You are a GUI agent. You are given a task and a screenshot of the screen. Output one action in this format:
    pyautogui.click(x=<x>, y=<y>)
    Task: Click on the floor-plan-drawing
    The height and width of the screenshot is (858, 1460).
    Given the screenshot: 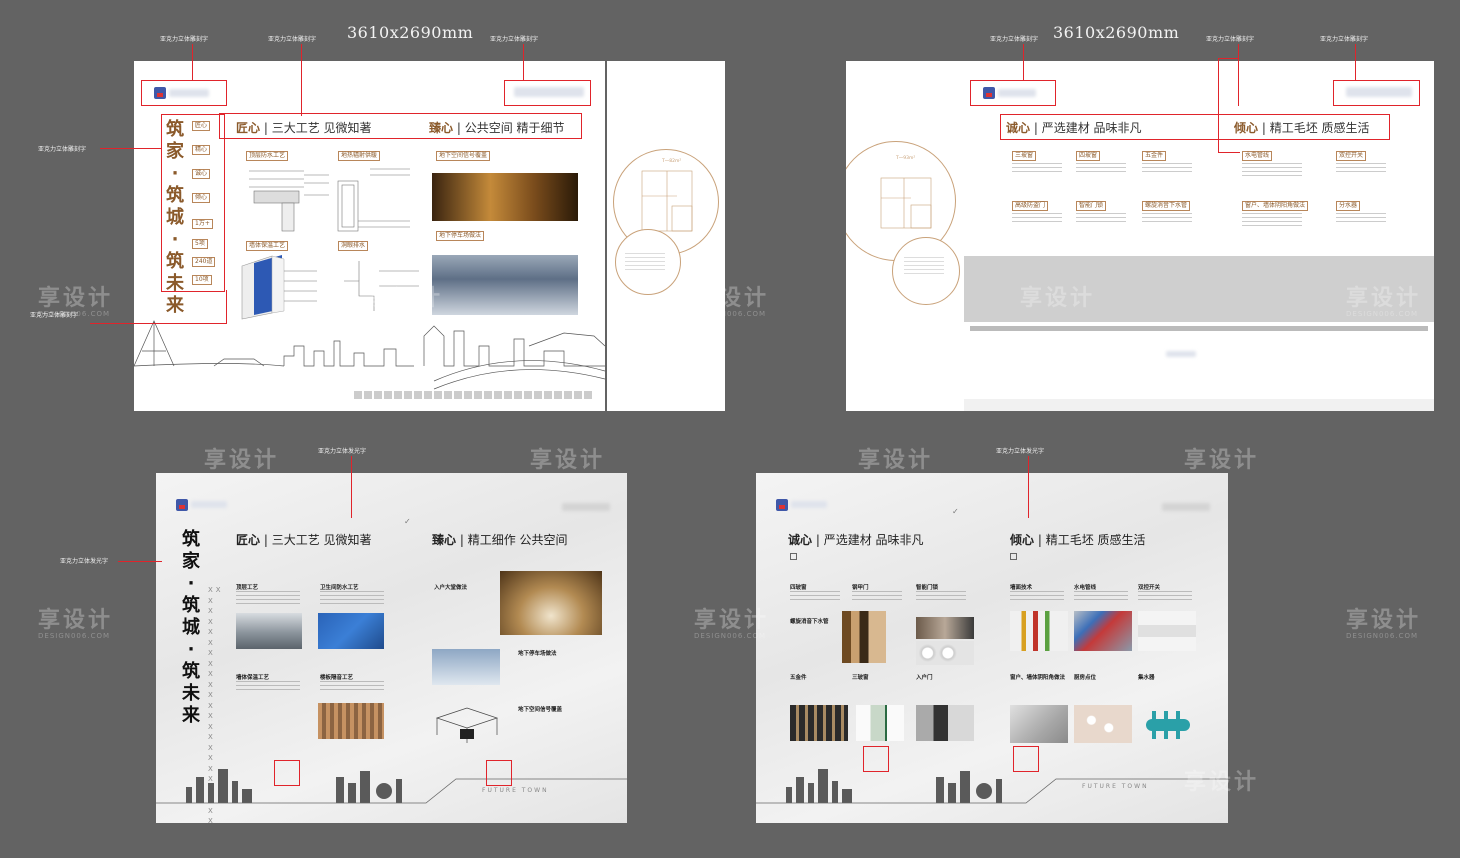 What is the action you would take?
    pyautogui.click(x=667, y=201)
    